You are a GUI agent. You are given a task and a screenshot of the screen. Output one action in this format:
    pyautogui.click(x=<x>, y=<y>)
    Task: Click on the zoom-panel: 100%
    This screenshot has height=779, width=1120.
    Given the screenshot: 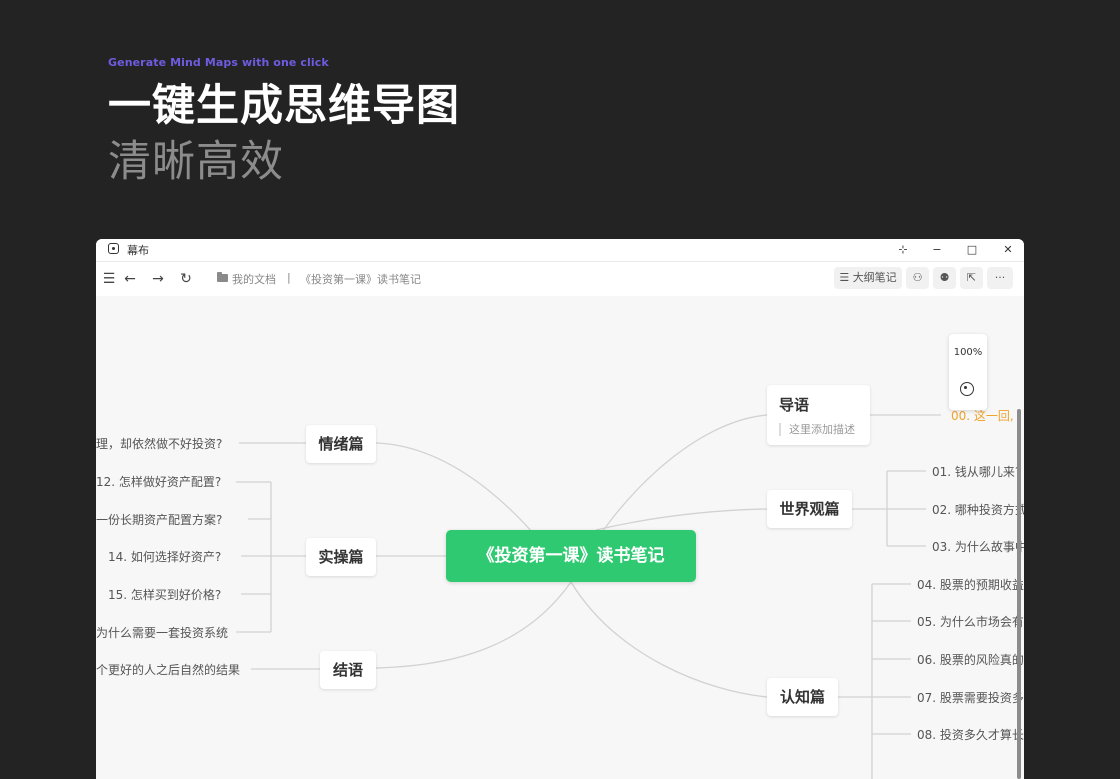 What is the action you would take?
    pyautogui.click(x=968, y=372)
    